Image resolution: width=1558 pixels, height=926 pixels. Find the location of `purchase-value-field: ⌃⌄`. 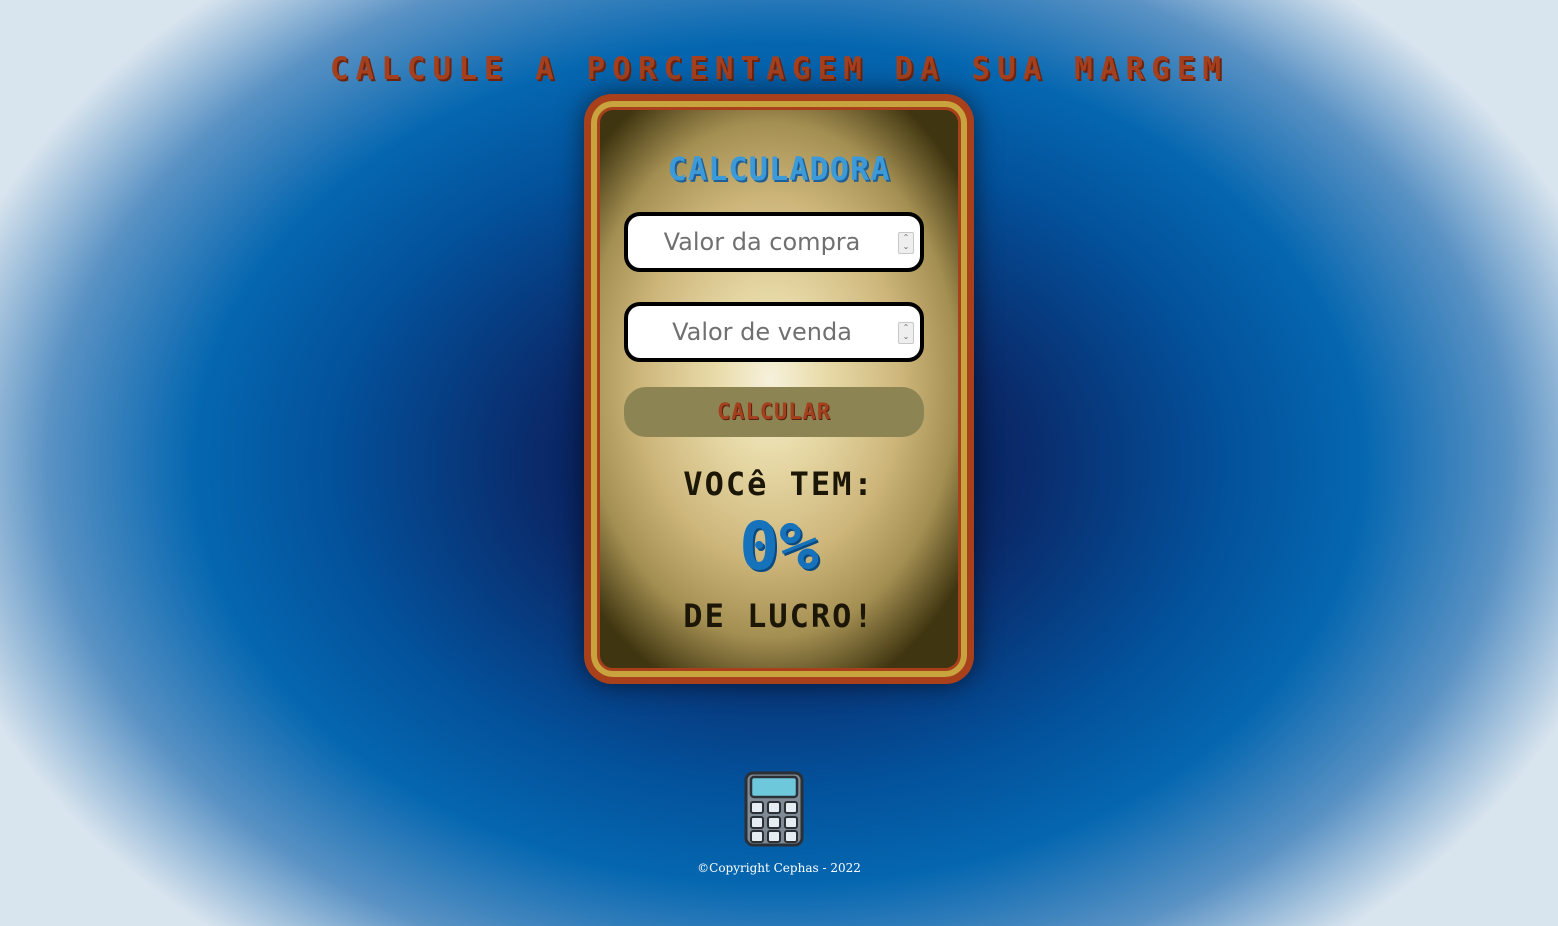

purchase-value-field: ⌃⌄ is located at coordinates (774, 242).